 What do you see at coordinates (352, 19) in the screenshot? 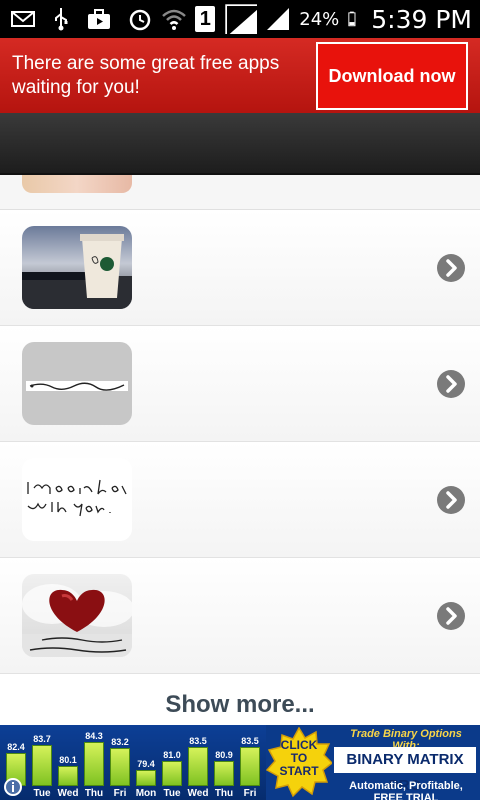
I see `battery-icon` at bounding box center [352, 19].